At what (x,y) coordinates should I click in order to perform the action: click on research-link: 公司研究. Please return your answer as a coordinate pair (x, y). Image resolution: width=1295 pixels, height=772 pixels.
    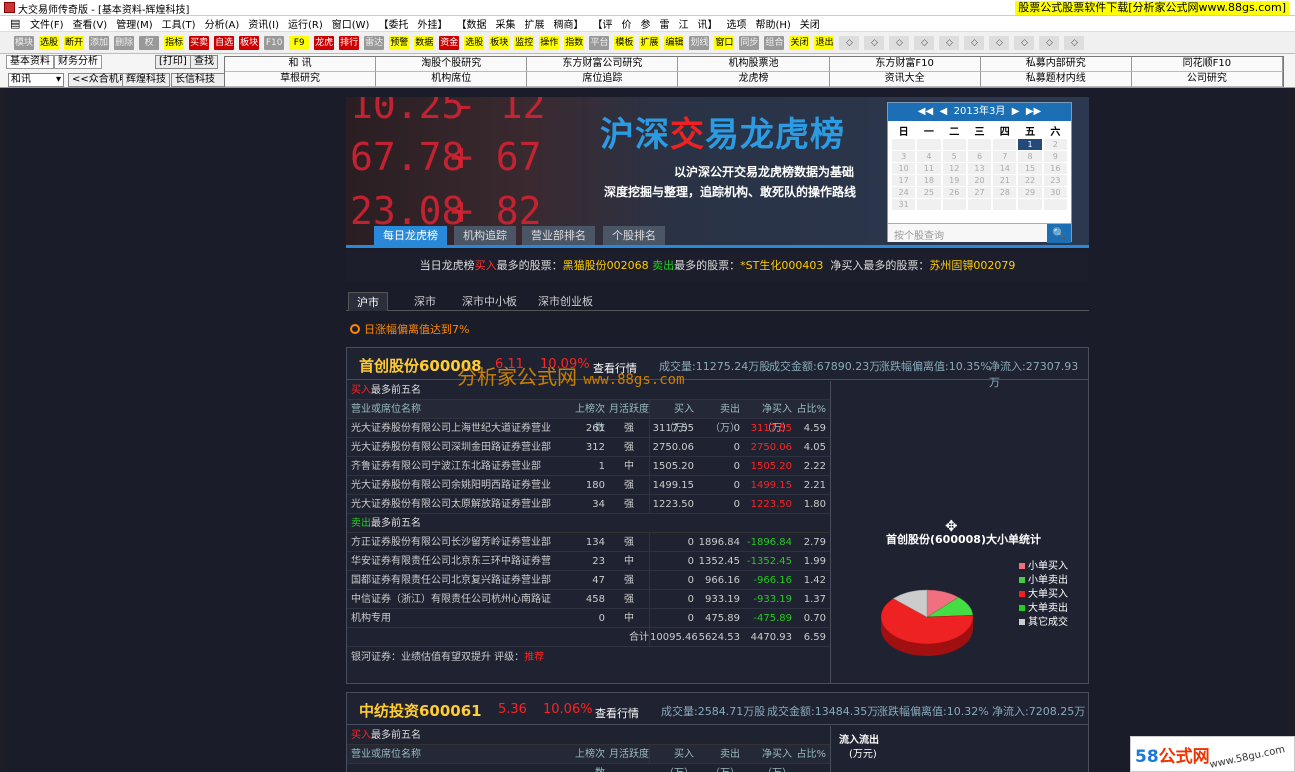
    Looking at the image, I should click on (1207, 79).